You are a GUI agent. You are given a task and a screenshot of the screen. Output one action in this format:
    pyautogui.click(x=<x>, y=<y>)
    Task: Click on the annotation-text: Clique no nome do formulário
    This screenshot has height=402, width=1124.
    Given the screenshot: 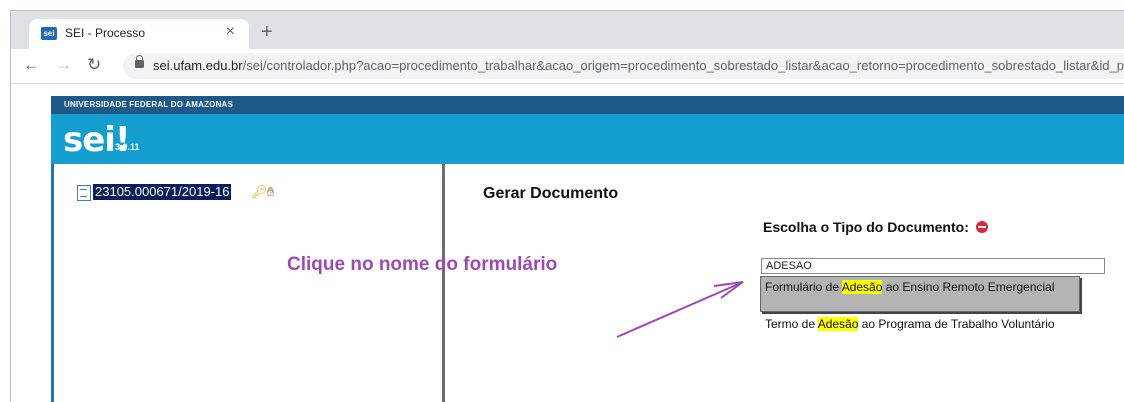 What is the action you would take?
    pyautogui.click(x=422, y=264)
    